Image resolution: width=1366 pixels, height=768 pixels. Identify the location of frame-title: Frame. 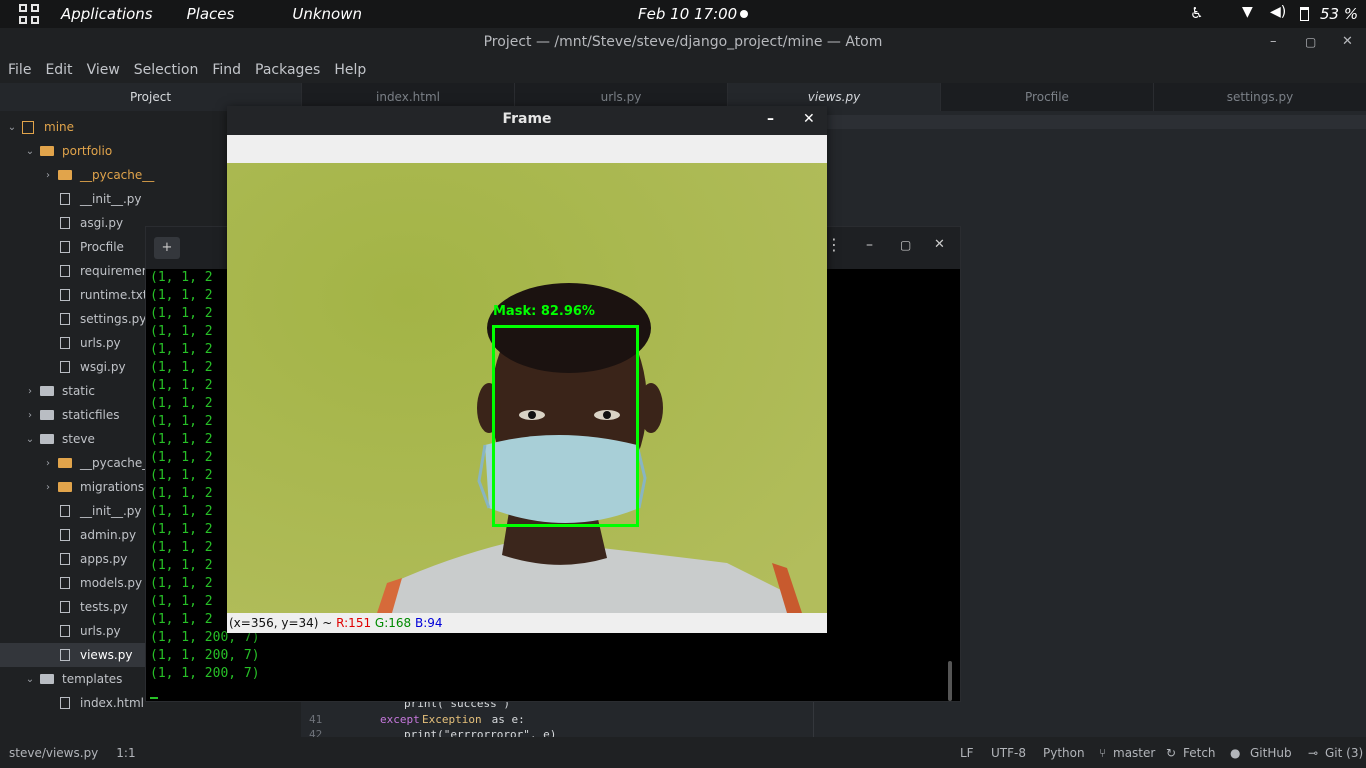
(527, 119).